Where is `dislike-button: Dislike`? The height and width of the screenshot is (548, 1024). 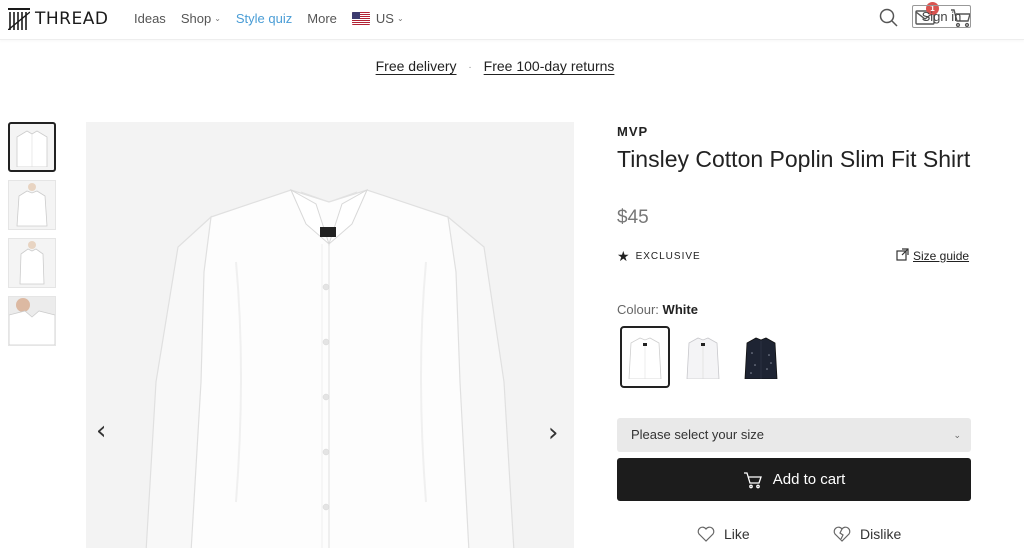
dislike-button: Dislike is located at coordinates (867, 534).